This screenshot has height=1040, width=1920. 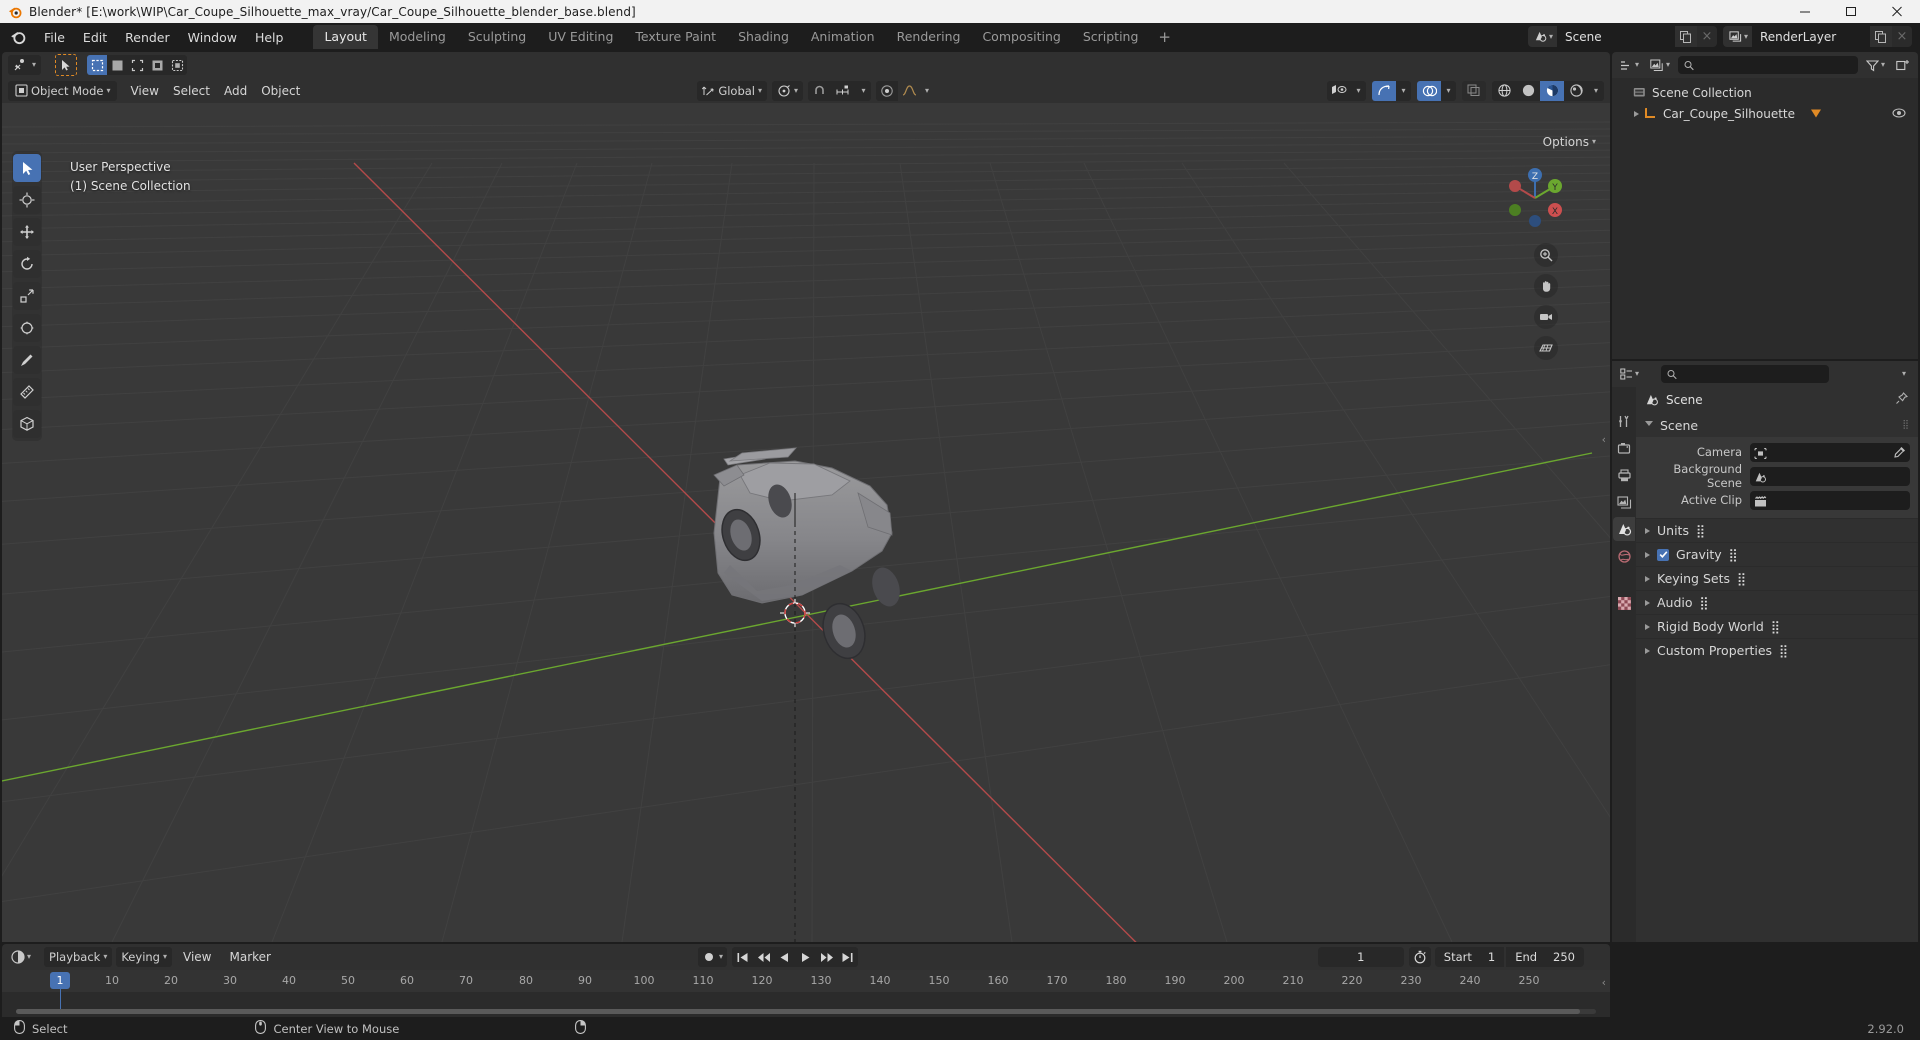 What do you see at coordinates (1545, 957) in the screenshot?
I see `end-frame-field: End 250` at bounding box center [1545, 957].